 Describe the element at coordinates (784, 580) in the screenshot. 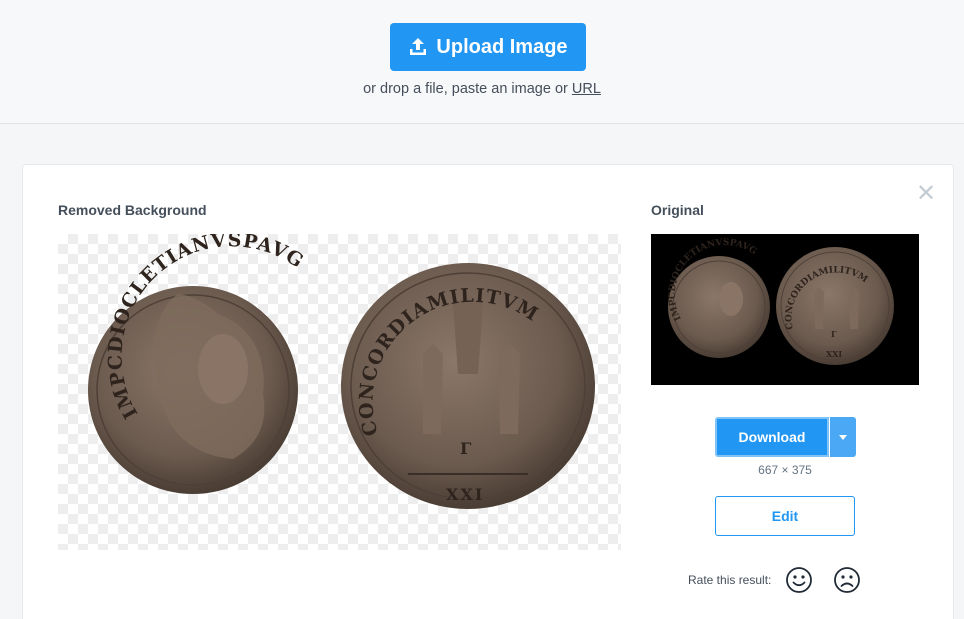

I see `rating-row: Rate this result:` at that location.